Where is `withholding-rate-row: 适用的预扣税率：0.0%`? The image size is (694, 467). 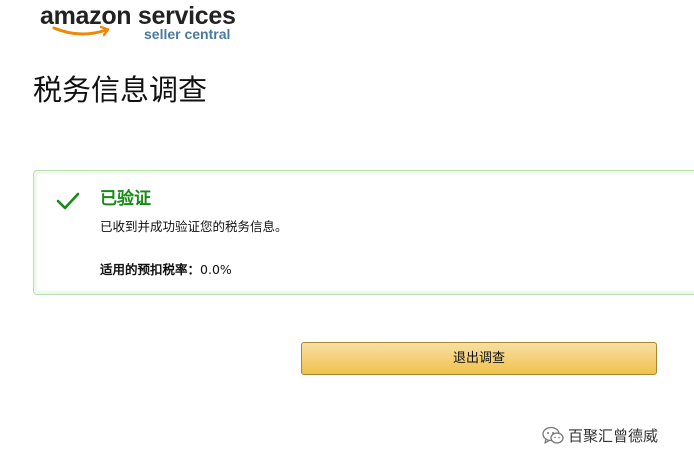
withholding-rate-row: 适用的预扣税率：0.0% is located at coordinates (166, 270).